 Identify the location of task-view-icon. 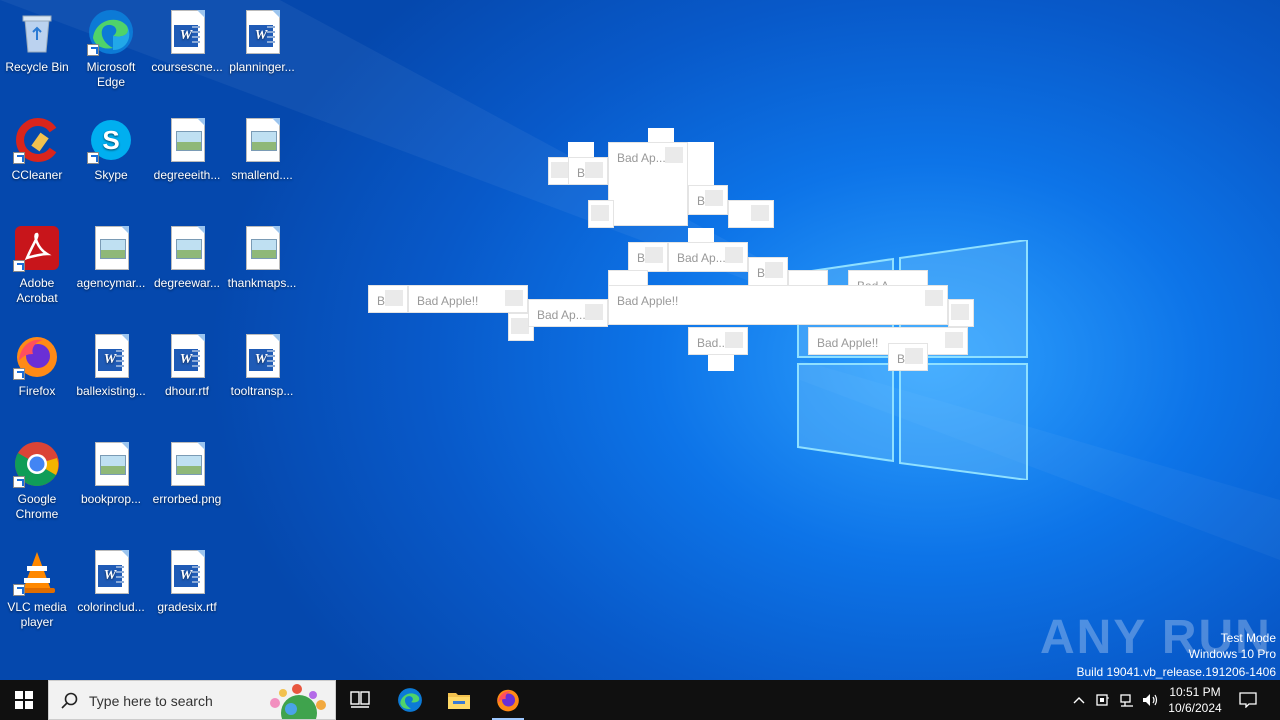
(360, 699).